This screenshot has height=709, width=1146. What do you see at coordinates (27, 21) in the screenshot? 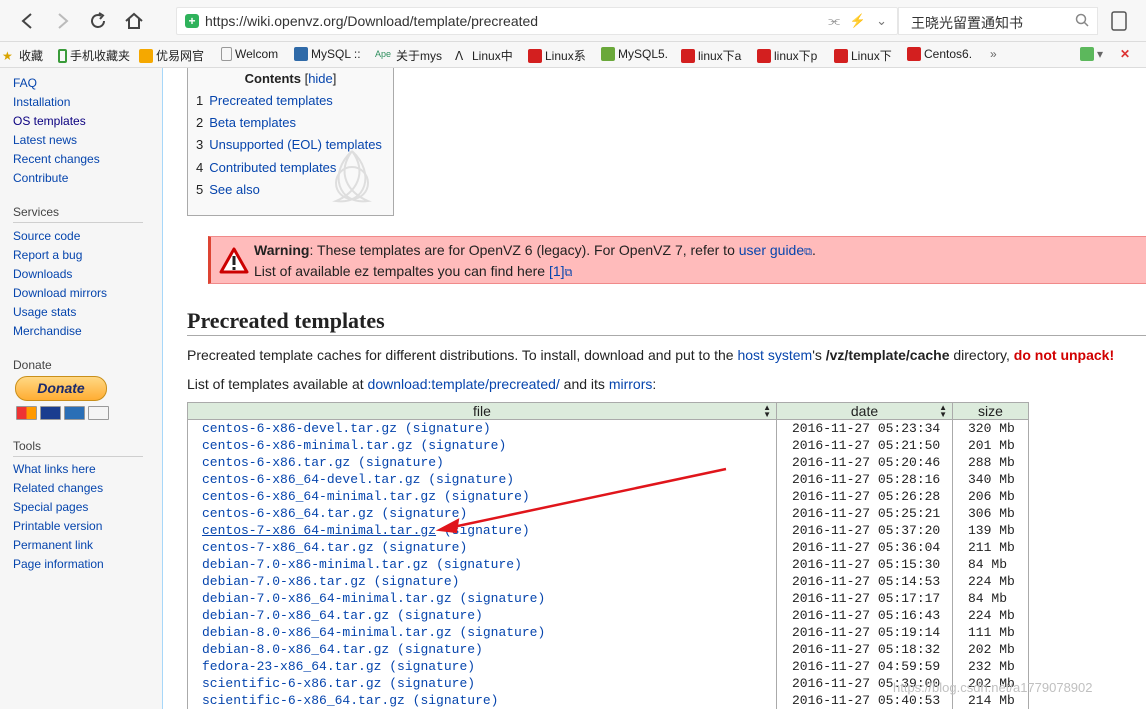
I see `back-icon` at bounding box center [27, 21].